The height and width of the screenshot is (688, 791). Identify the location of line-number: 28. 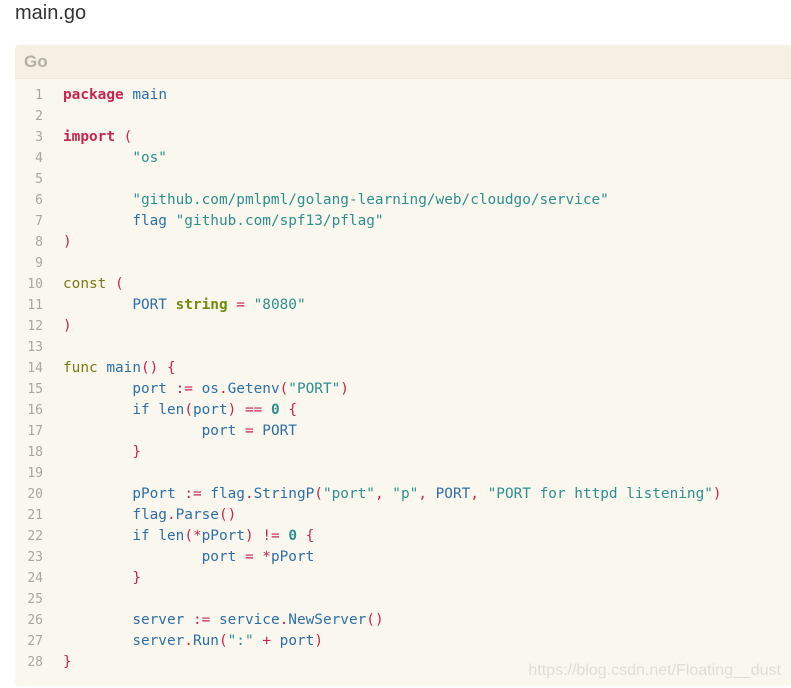
(35, 662).